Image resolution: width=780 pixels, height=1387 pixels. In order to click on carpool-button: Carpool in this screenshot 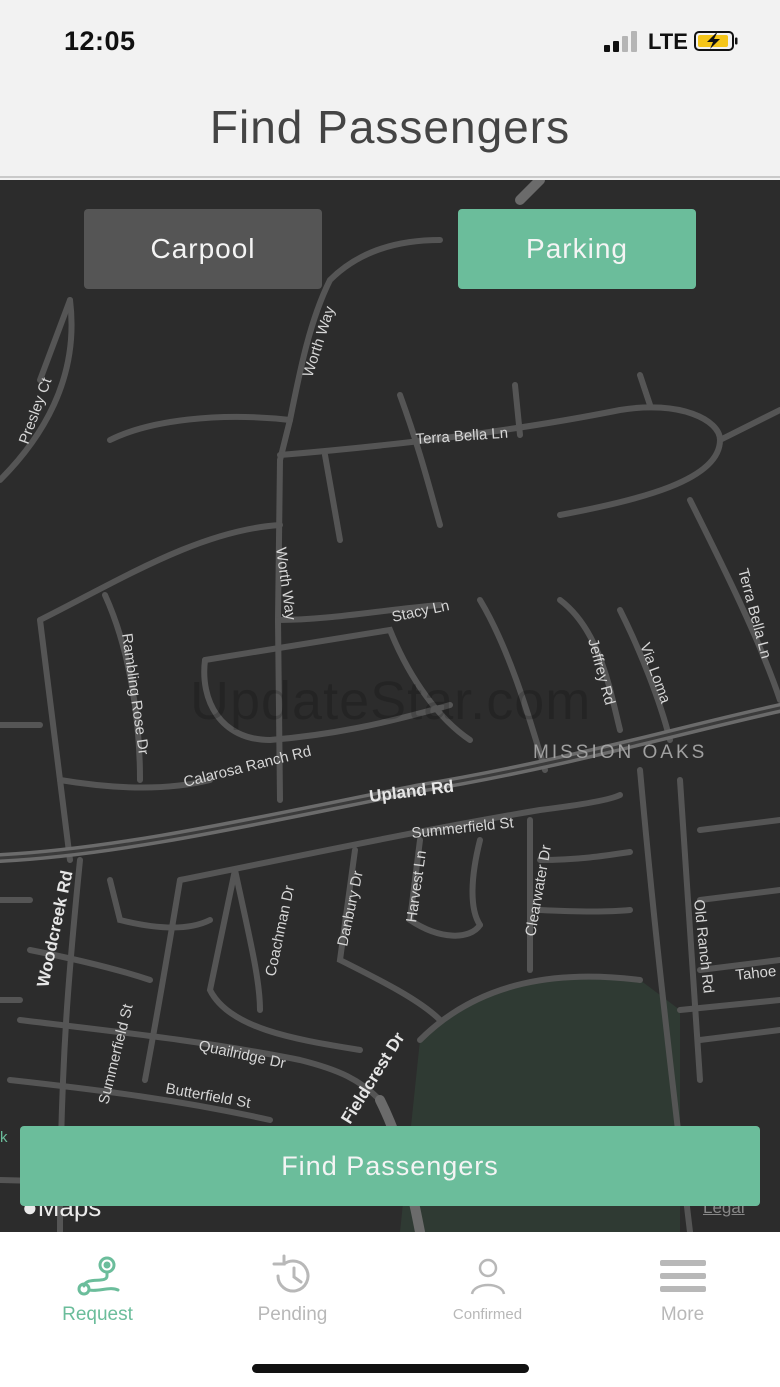, I will do `click(203, 249)`.